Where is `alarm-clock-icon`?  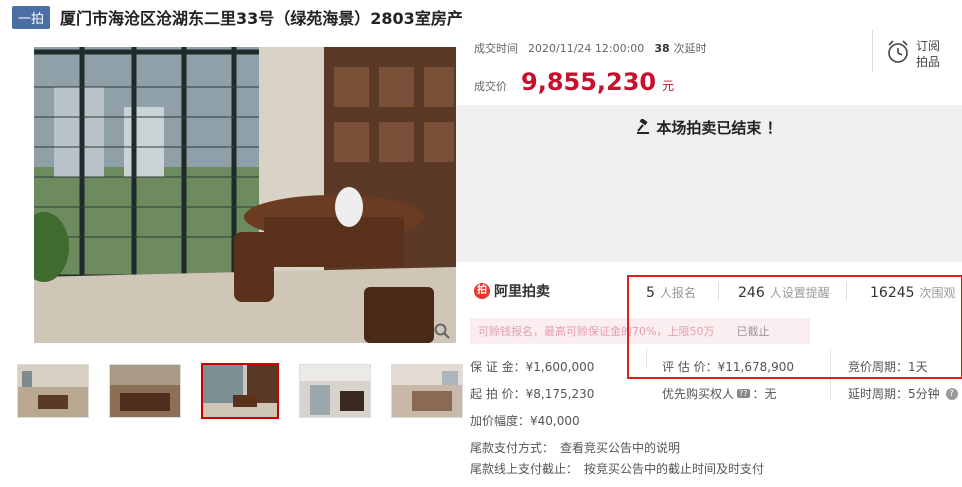 alarm-clock-icon is located at coordinates (898, 54).